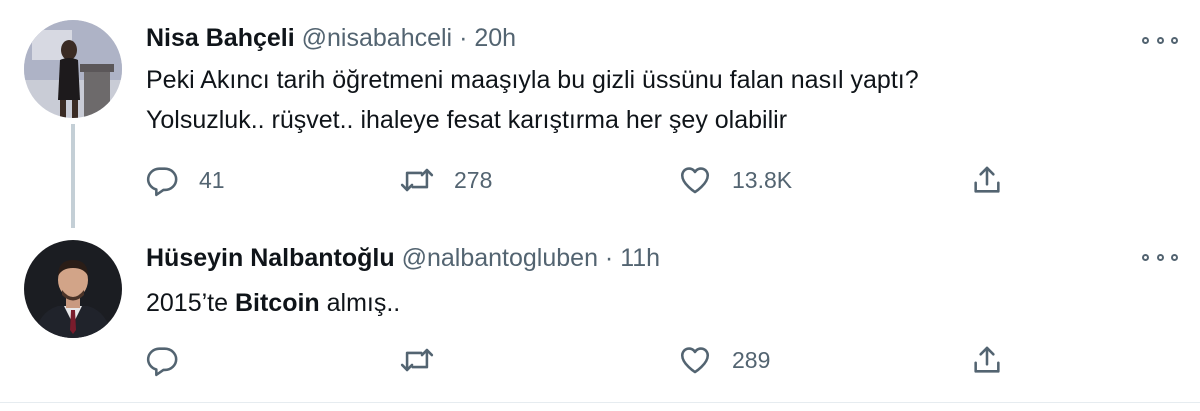  What do you see at coordinates (600, 180) in the screenshot?
I see `tweet-actions: 41 278 13.8K` at bounding box center [600, 180].